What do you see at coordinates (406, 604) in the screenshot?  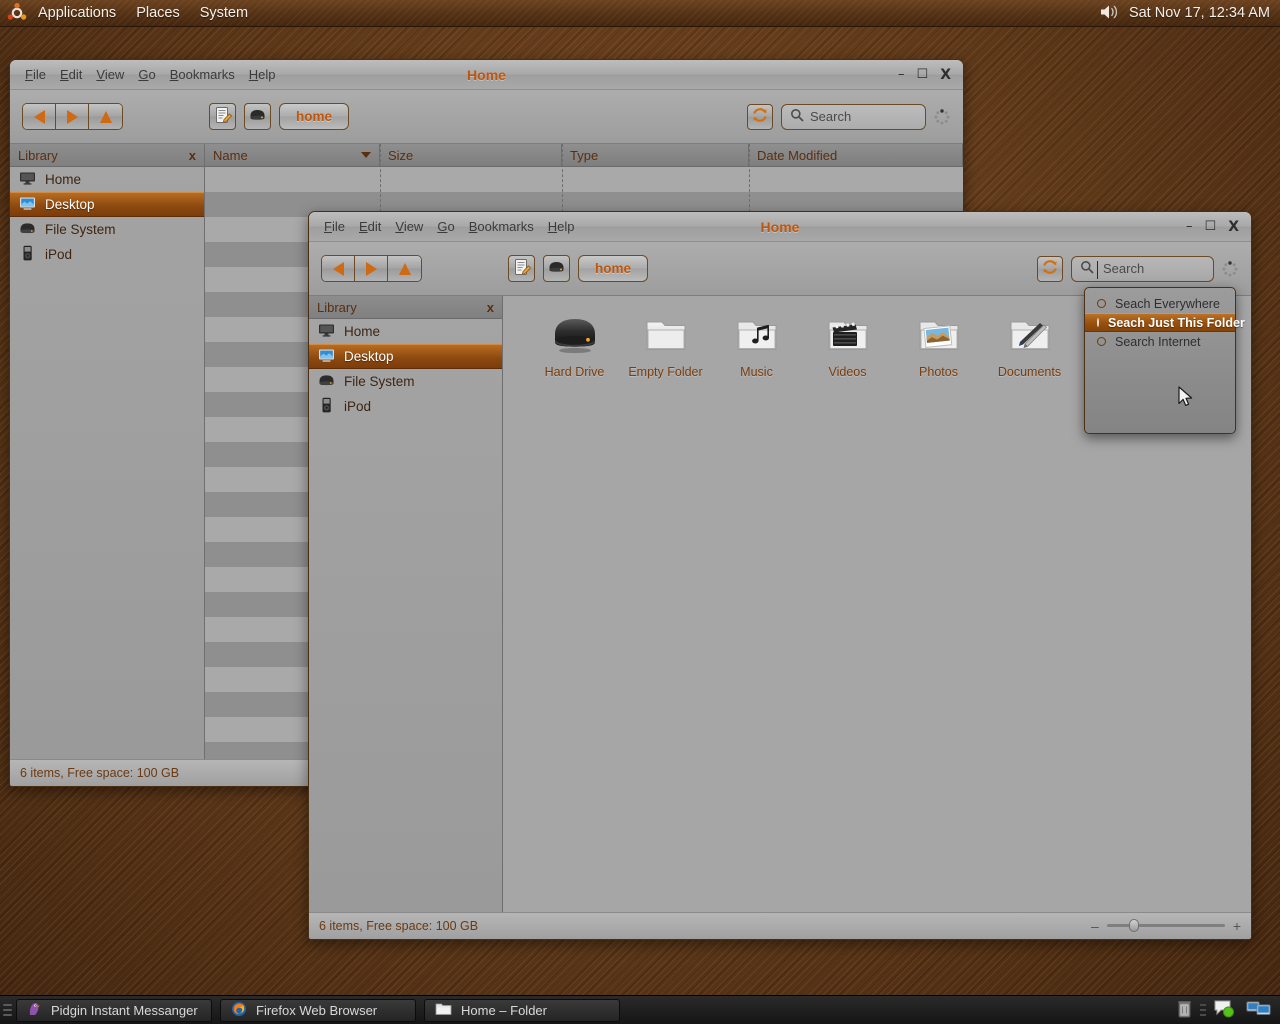 I see `sidebar-front: Library x Home Desktop File System iPod` at bounding box center [406, 604].